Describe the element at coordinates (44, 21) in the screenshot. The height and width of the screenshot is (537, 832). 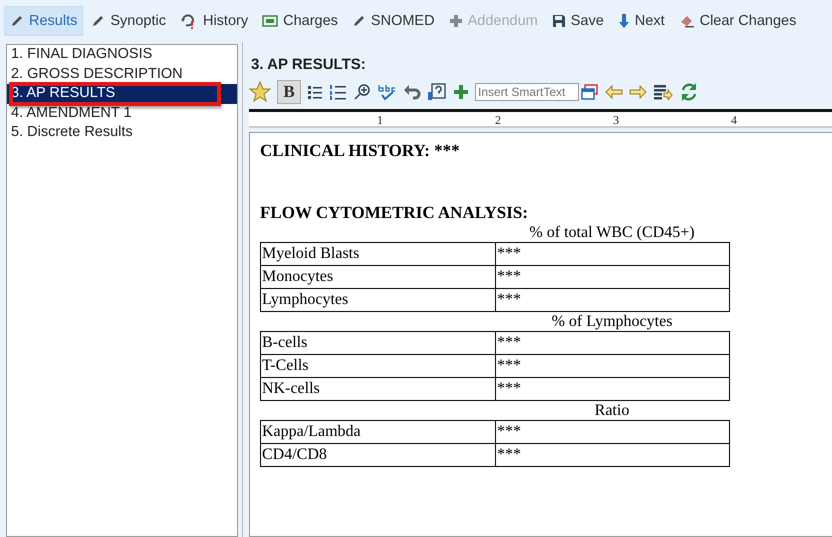
I see `toolbar-button: Results` at that location.